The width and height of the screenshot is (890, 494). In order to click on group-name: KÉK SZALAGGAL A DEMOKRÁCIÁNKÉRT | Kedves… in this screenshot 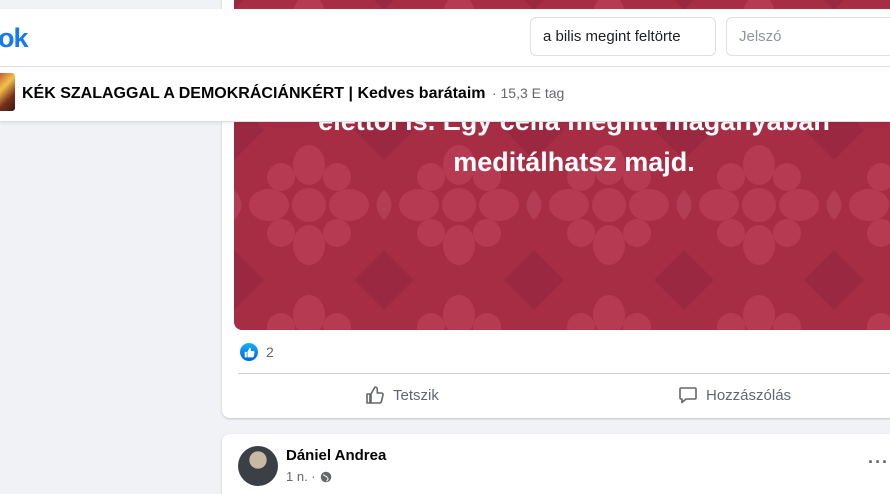, I will do `click(254, 93)`.